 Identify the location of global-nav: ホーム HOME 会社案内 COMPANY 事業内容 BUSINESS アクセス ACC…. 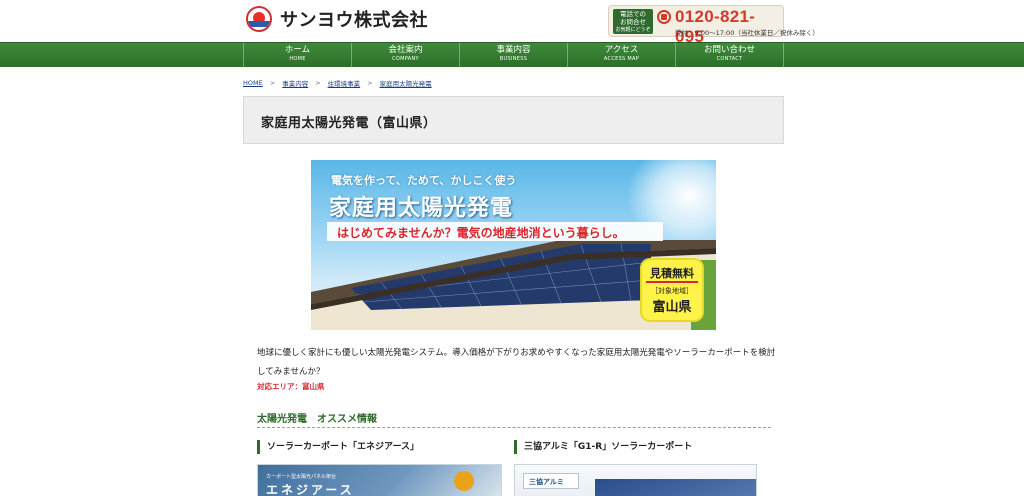
(512, 55).